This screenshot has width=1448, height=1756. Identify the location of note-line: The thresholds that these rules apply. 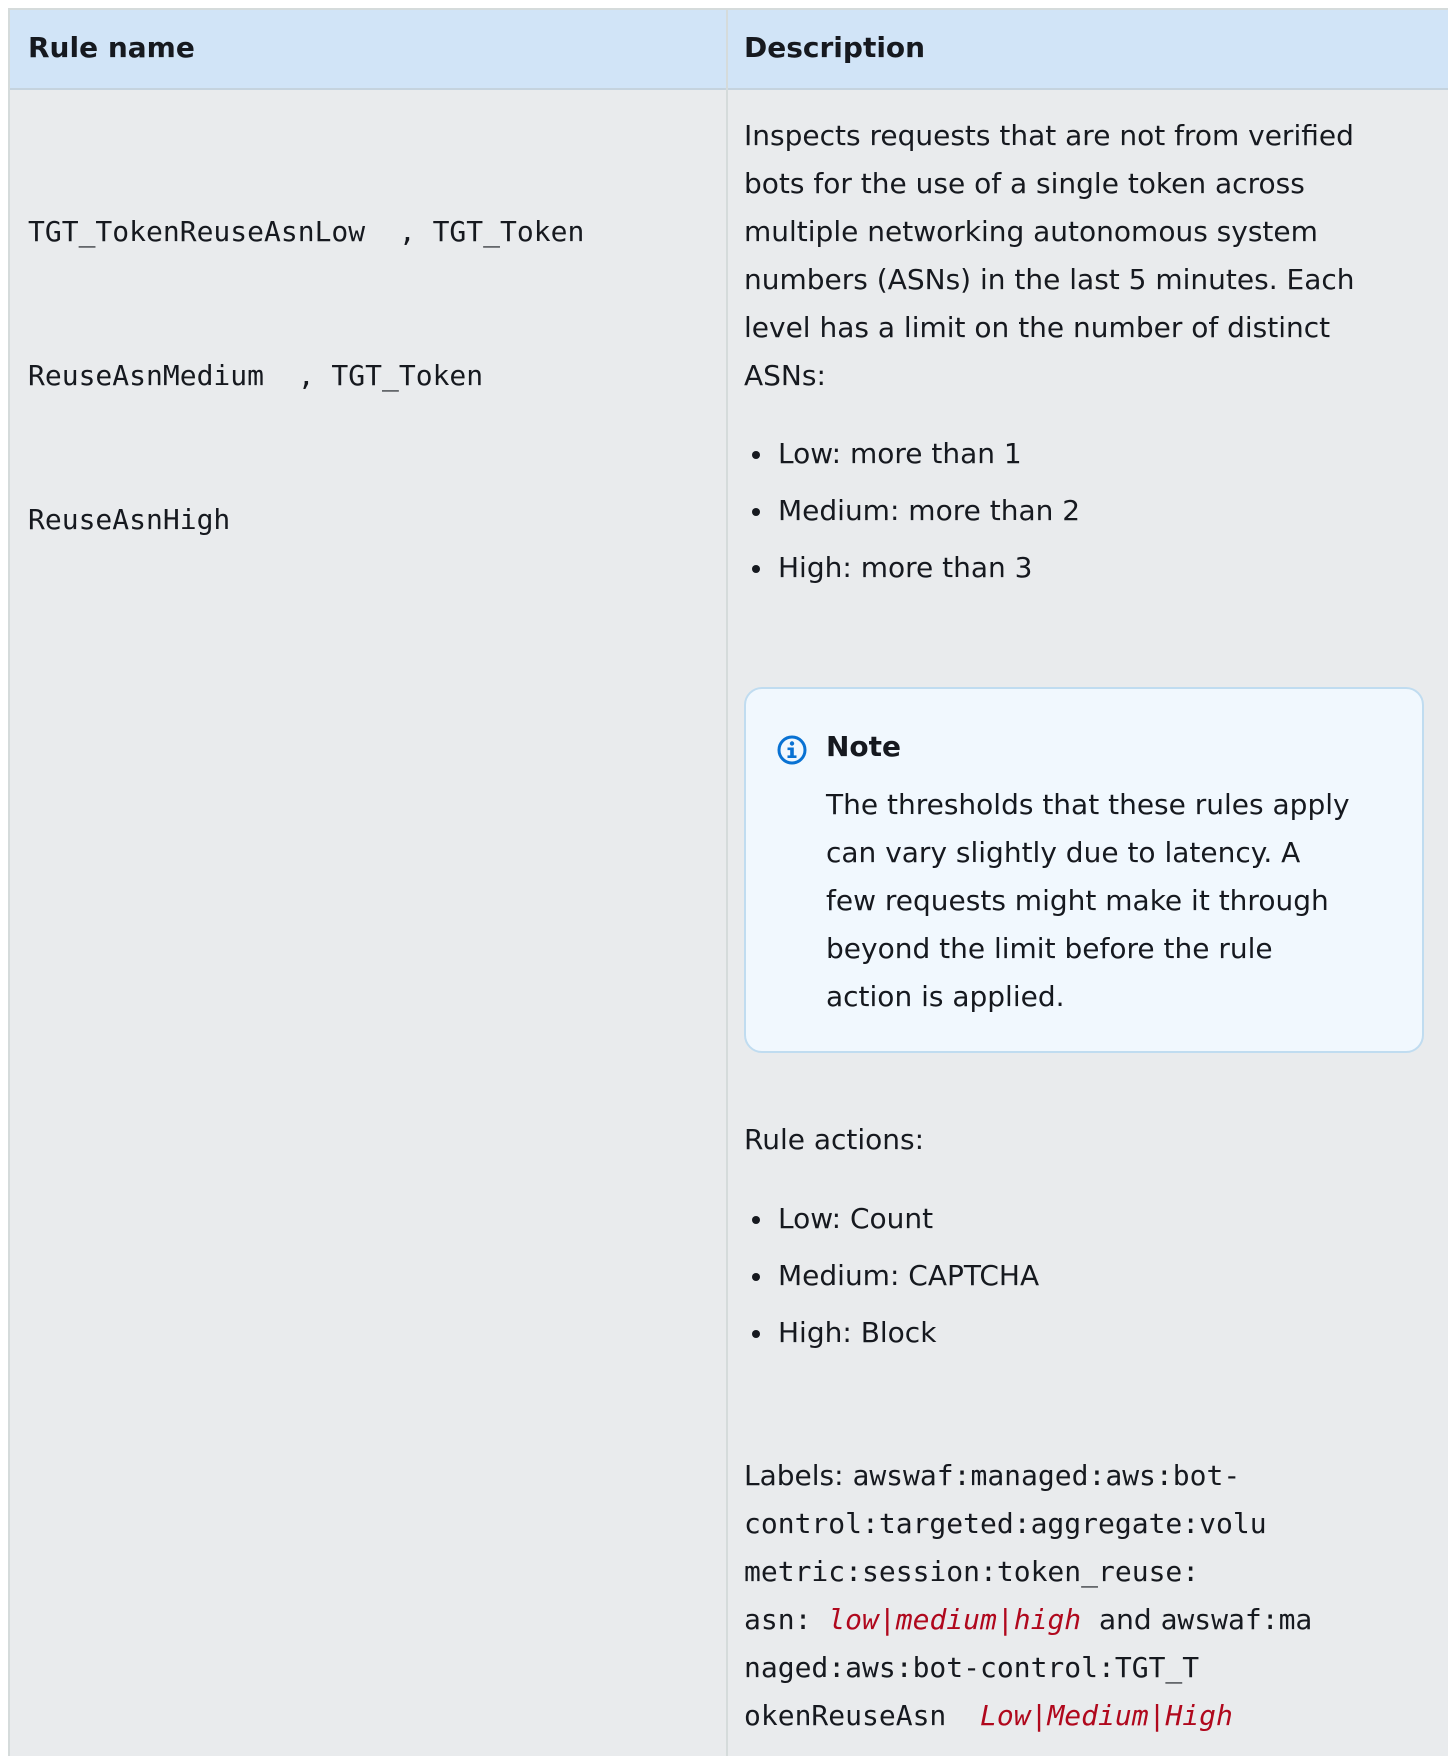
(1088, 804).